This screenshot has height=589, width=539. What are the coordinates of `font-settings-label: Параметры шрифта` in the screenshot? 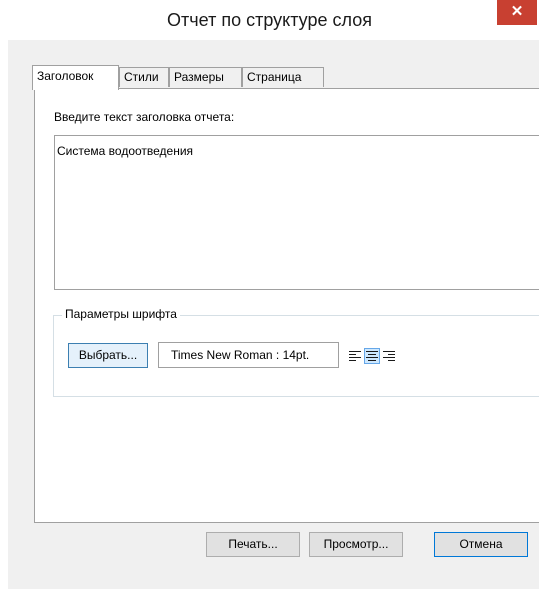 It's located at (121, 314).